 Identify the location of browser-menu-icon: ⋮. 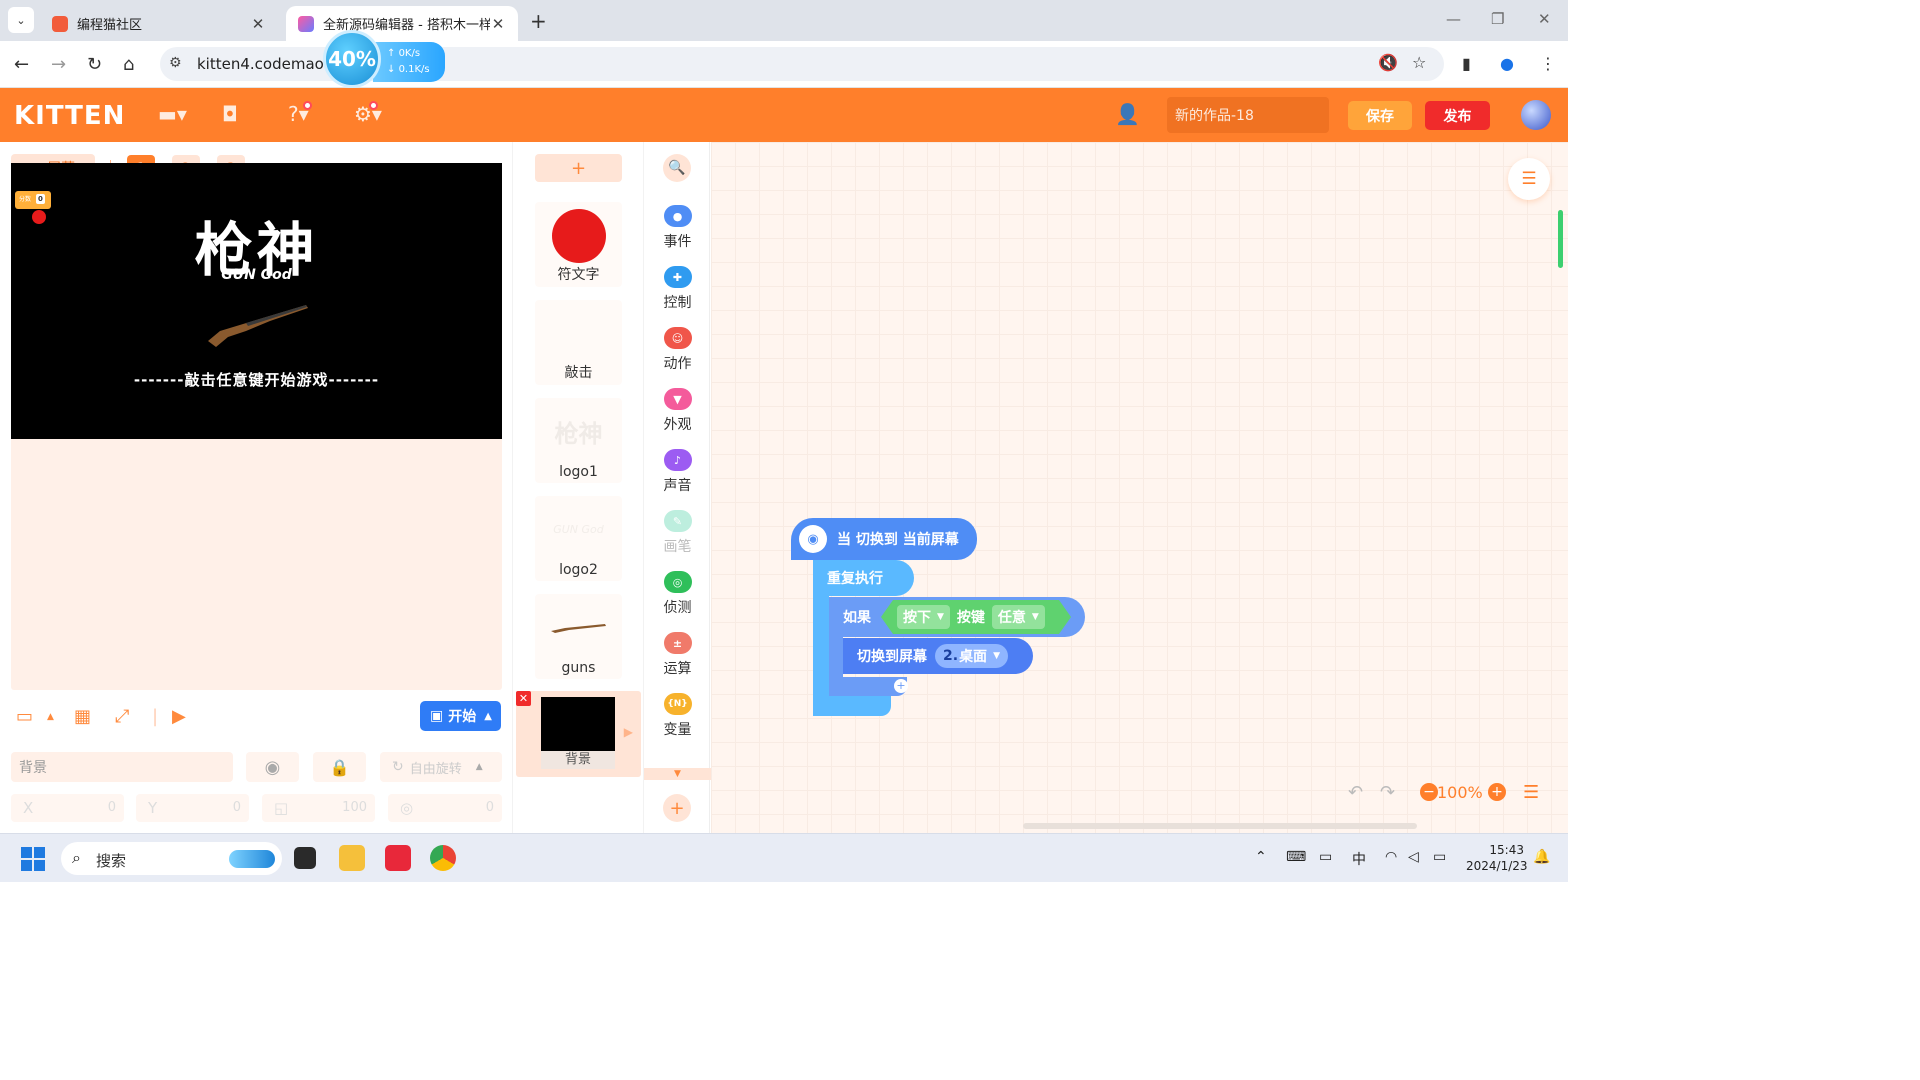
(1548, 63).